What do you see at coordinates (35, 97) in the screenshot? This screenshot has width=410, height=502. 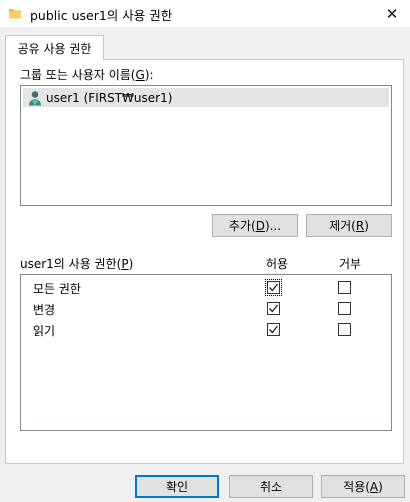 I see `user-icon` at bounding box center [35, 97].